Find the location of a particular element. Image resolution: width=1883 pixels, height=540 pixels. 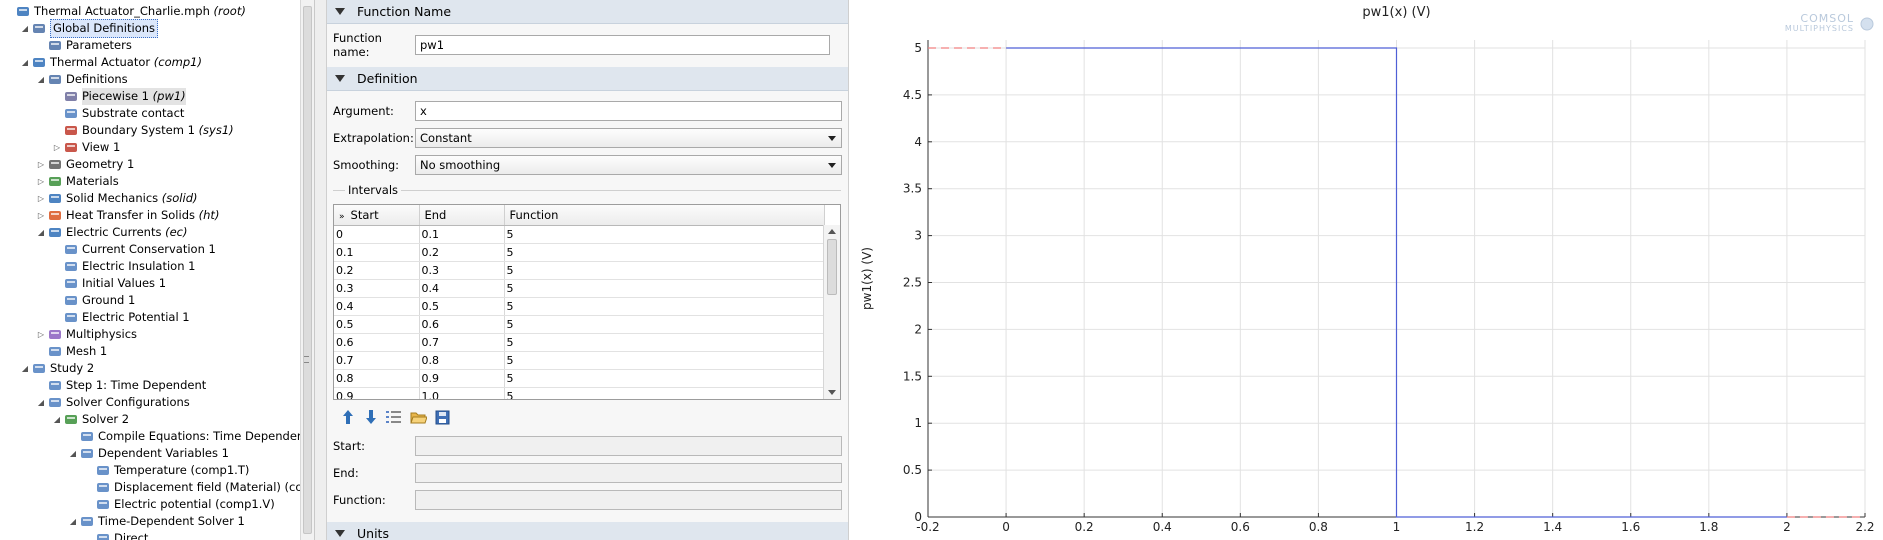

table-row: 0.1 0.2 5 is located at coordinates (579, 252).